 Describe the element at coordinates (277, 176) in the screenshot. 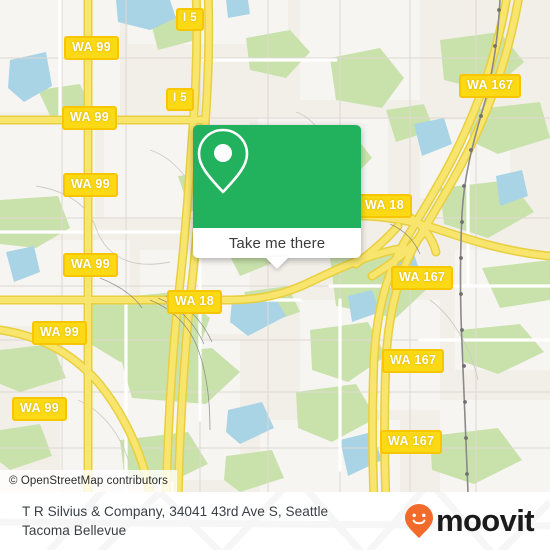

I see `popup-card-header` at that location.